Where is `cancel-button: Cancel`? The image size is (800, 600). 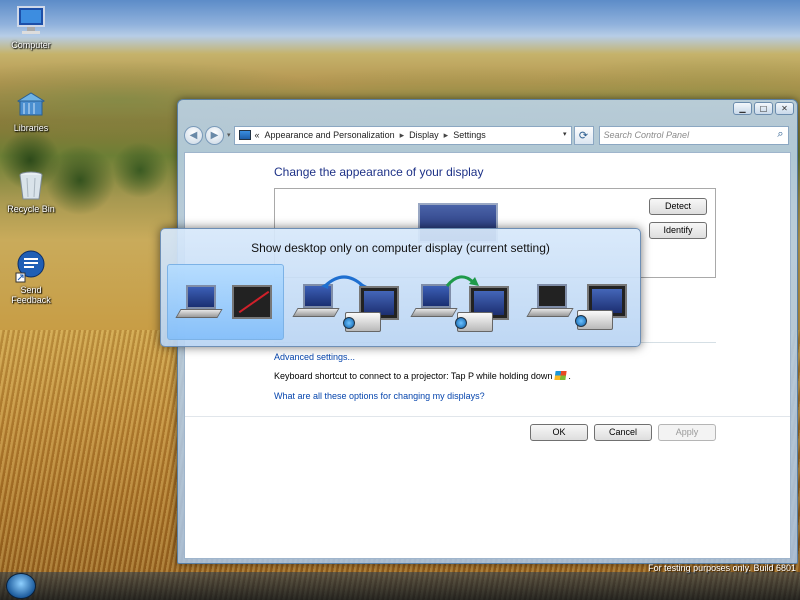 cancel-button: Cancel is located at coordinates (623, 432).